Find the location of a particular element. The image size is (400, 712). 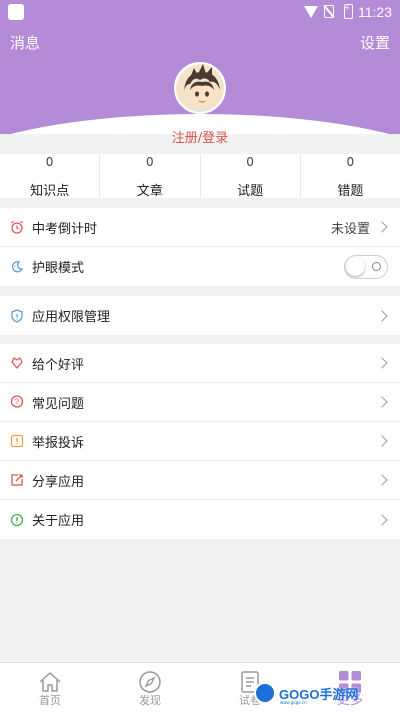

stat-wrong-questions: 0 错题 is located at coordinates (350, 176).